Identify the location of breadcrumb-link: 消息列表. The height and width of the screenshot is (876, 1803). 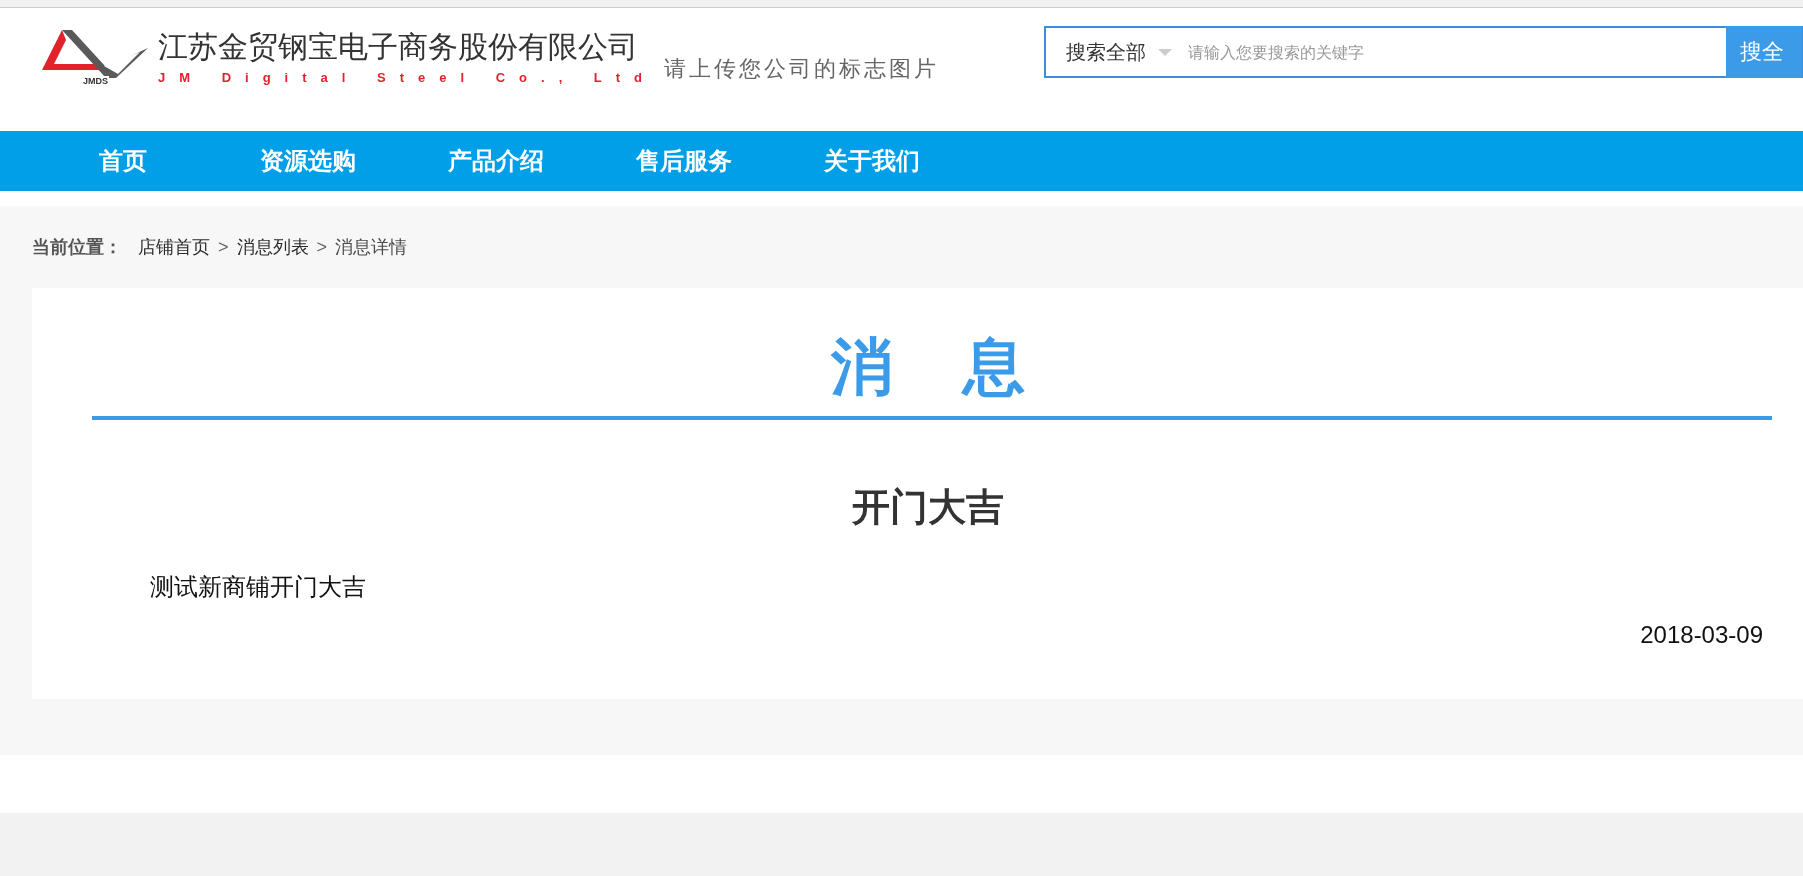
(272, 247).